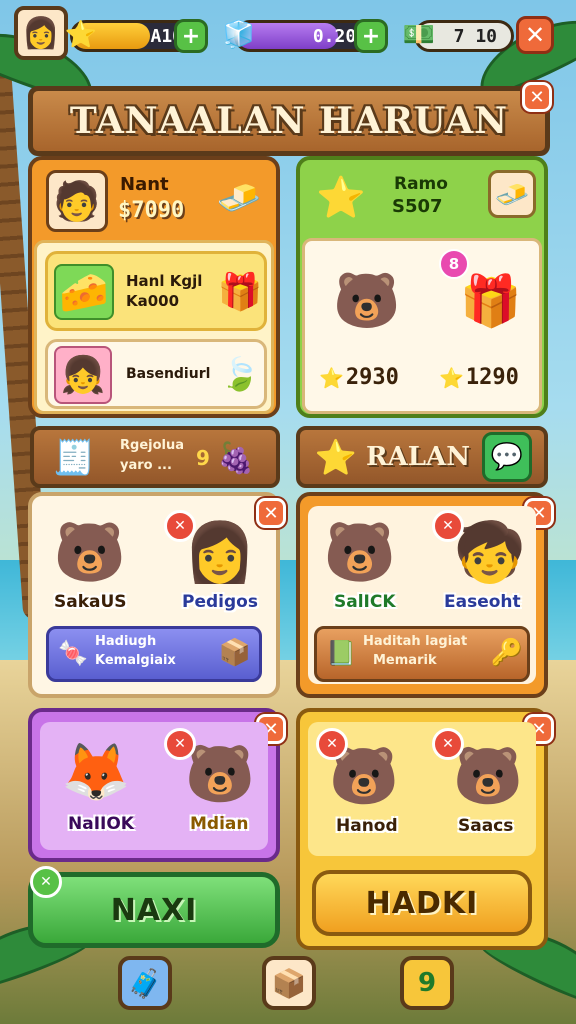 Image resolution: width=576 pixels, height=1024 pixels. I want to click on naxi-badge-icon: ✕, so click(46, 882).